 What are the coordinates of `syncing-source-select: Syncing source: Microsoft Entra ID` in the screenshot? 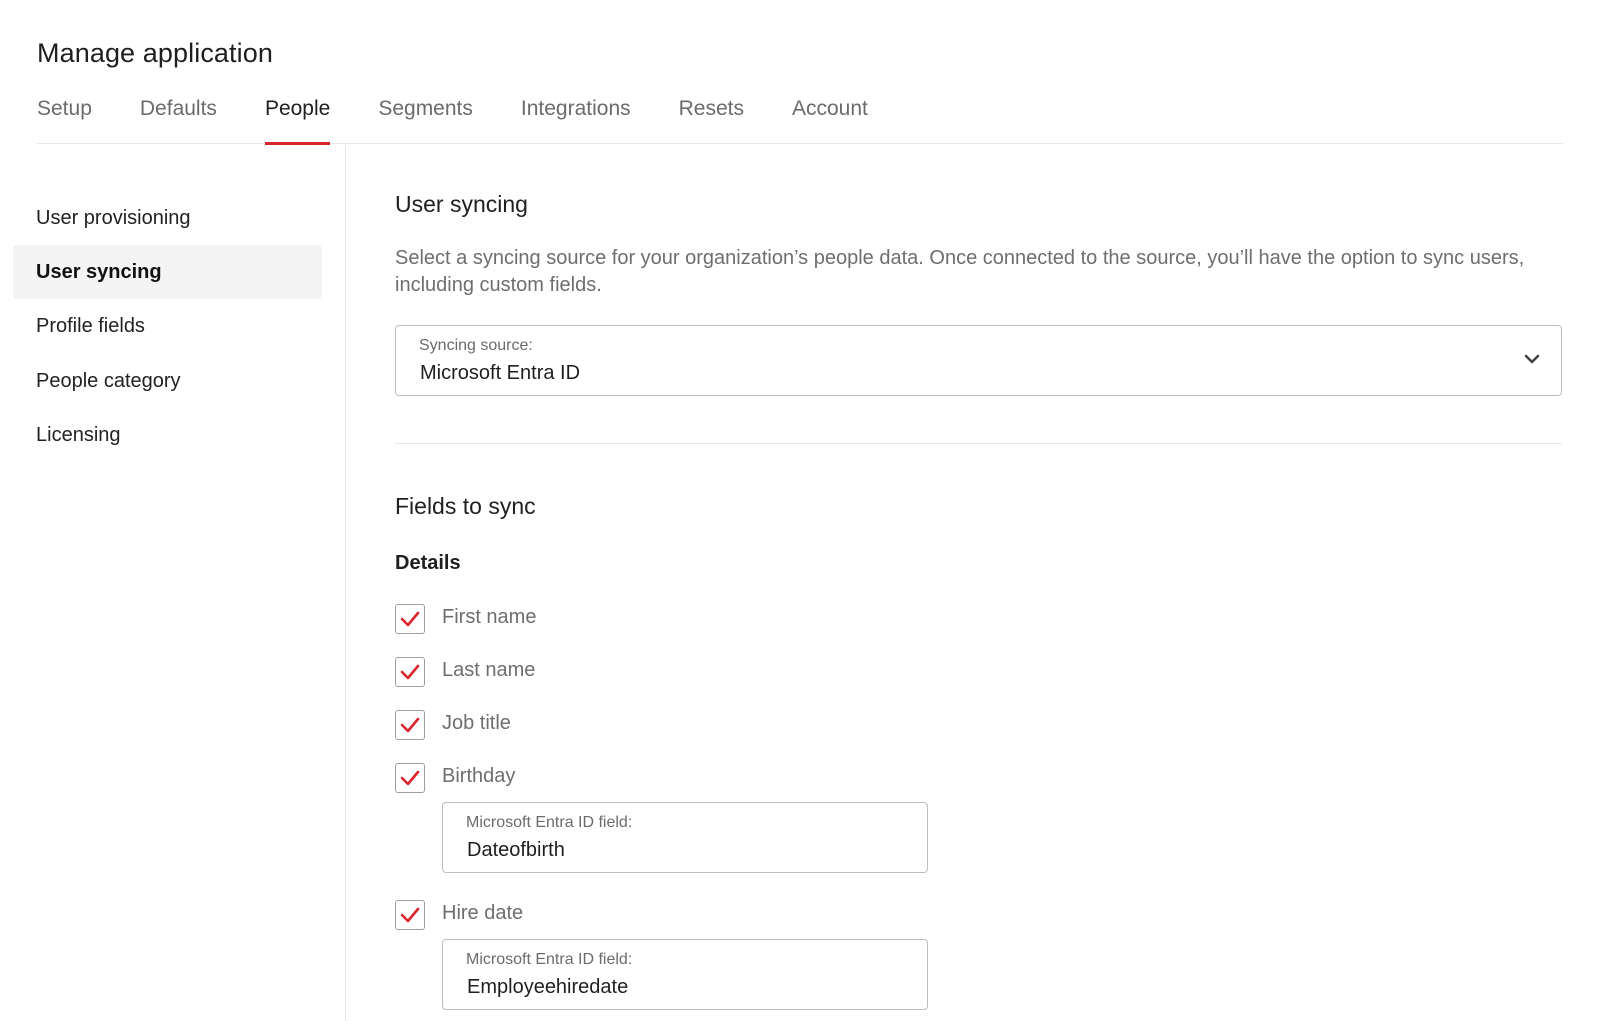 It's located at (978, 360).